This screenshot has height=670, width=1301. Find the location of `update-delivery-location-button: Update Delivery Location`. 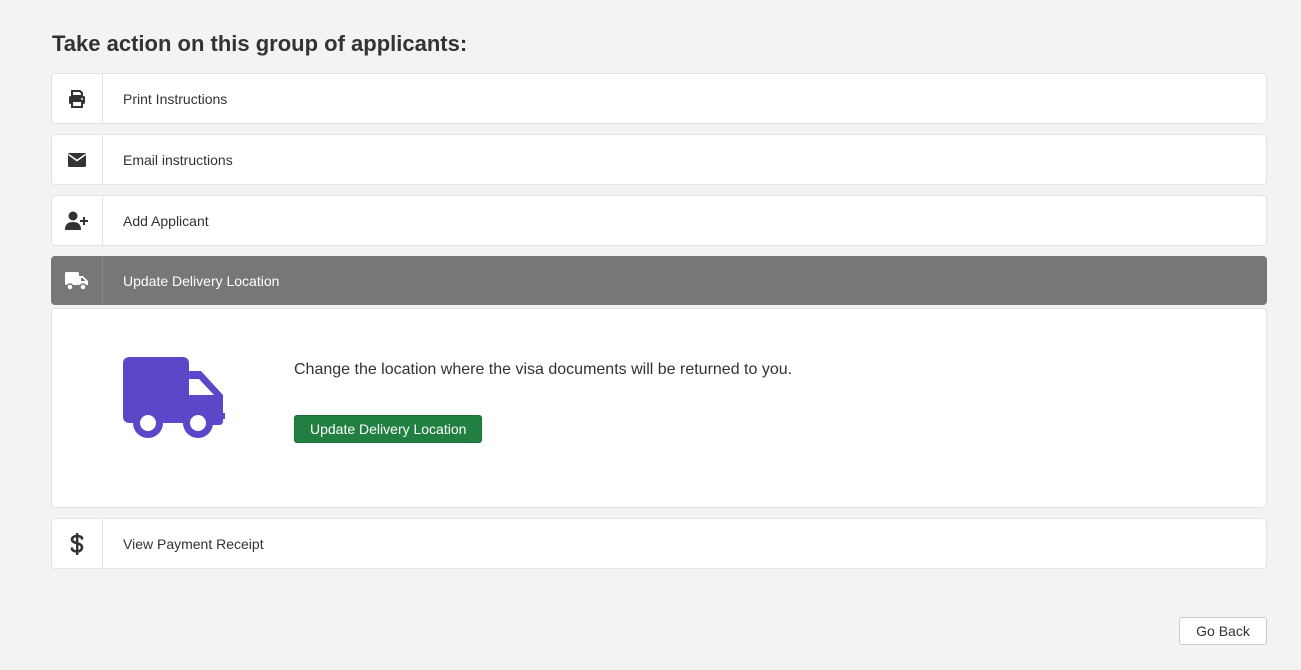

update-delivery-location-button: Update Delivery Location is located at coordinates (388, 429).